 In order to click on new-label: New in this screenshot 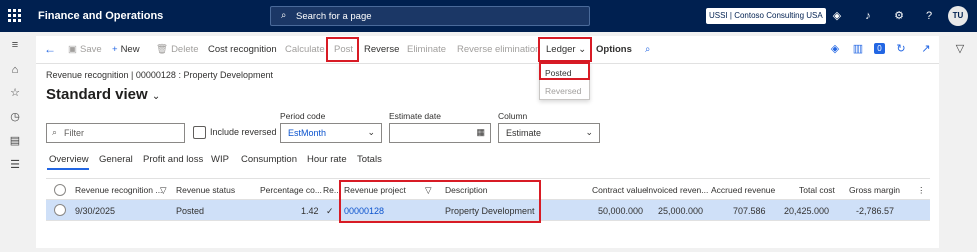, I will do `click(130, 49)`.